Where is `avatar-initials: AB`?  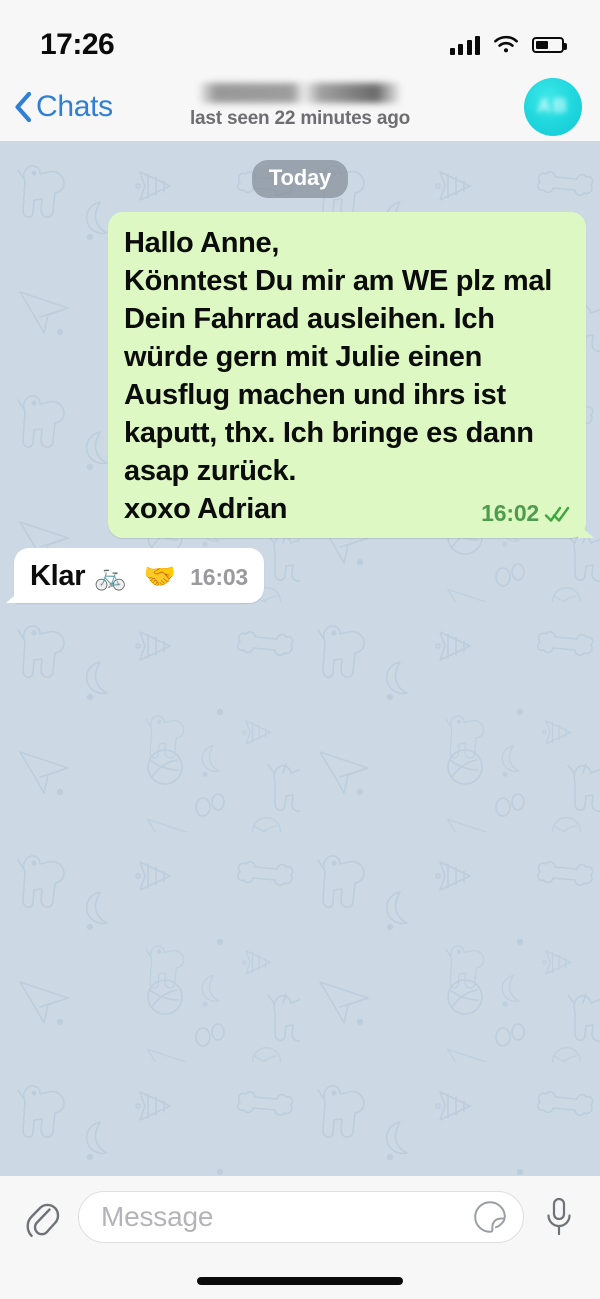 avatar-initials: AB is located at coordinates (553, 106).